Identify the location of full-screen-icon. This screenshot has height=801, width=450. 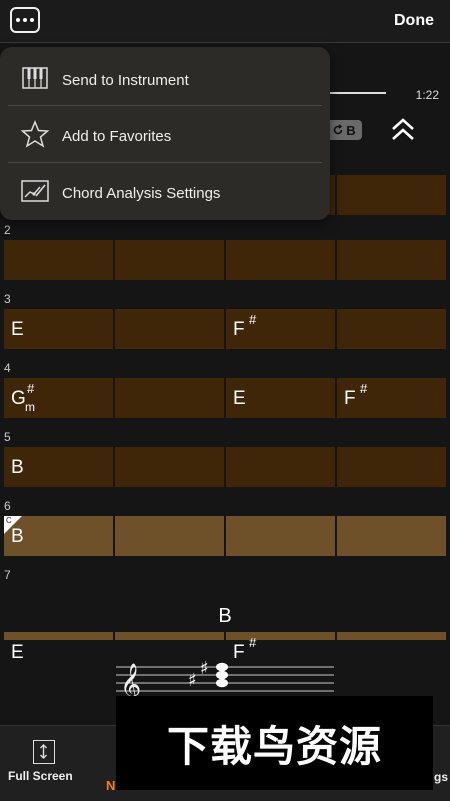
(44, 752).